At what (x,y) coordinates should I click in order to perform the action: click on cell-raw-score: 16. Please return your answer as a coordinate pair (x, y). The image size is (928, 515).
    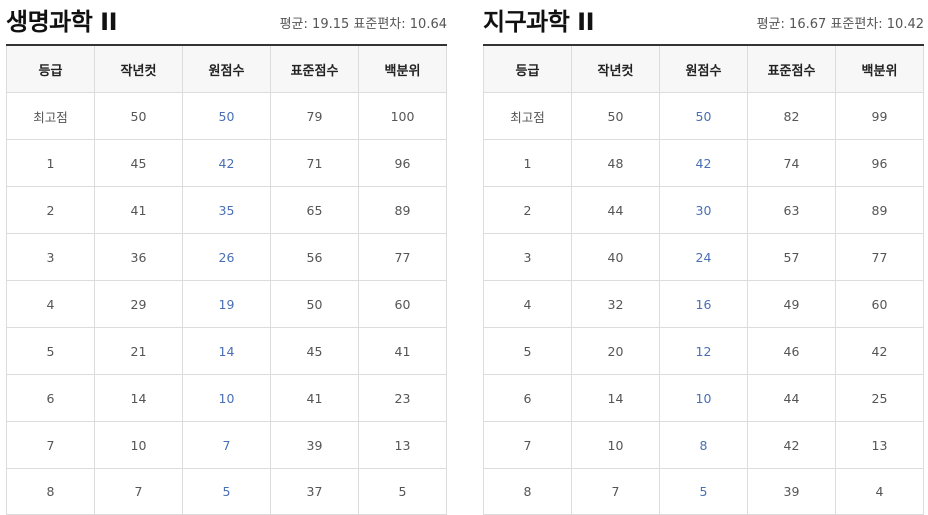
    Looking at the image, I should click on (703, 304).